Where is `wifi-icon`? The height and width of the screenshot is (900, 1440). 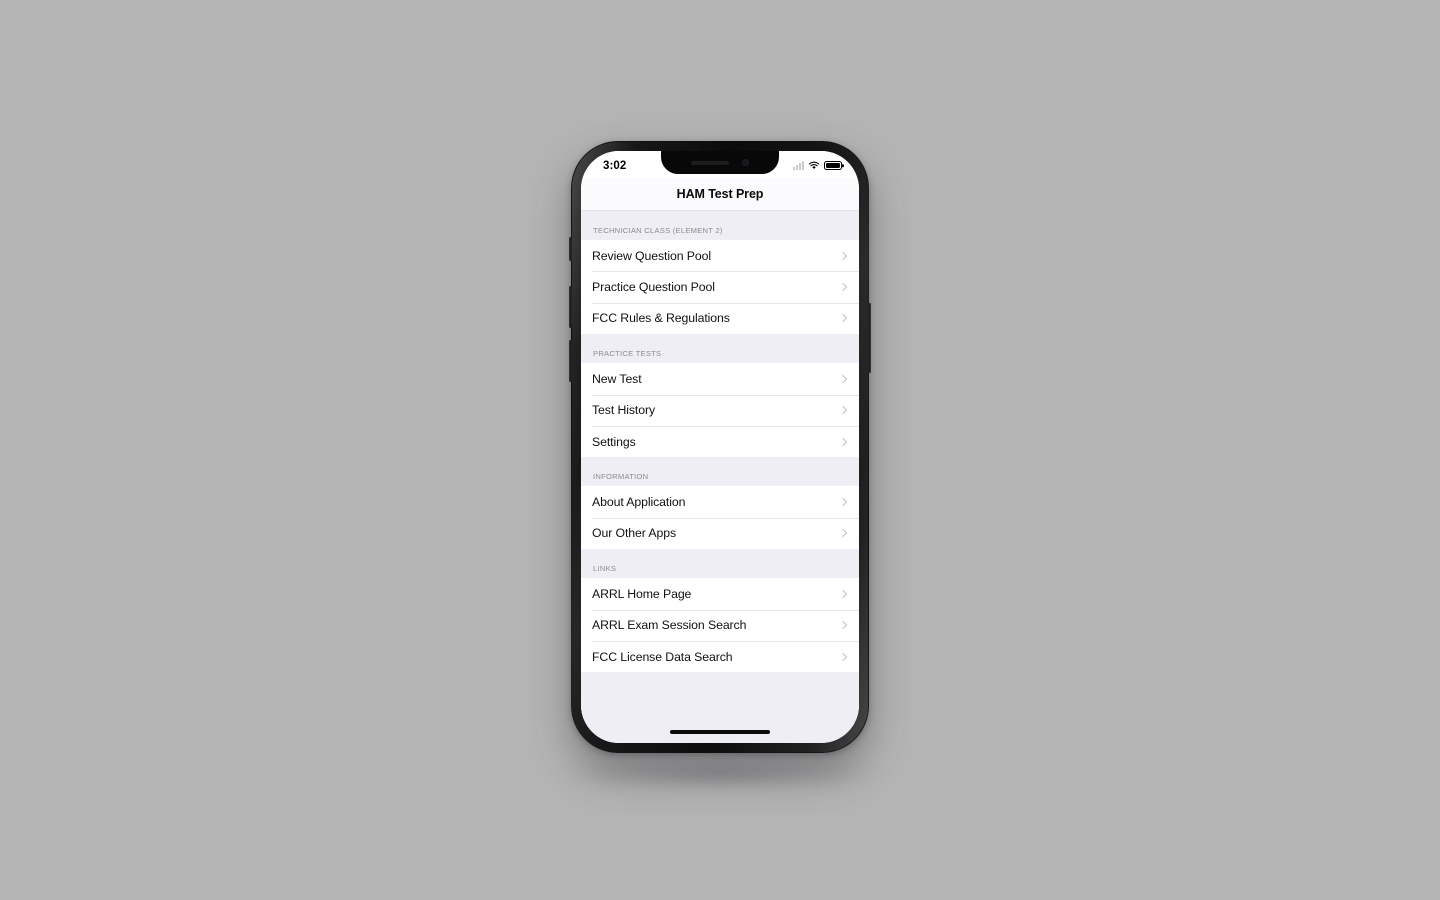
wifi-icon is located at coordinates (814, 165).